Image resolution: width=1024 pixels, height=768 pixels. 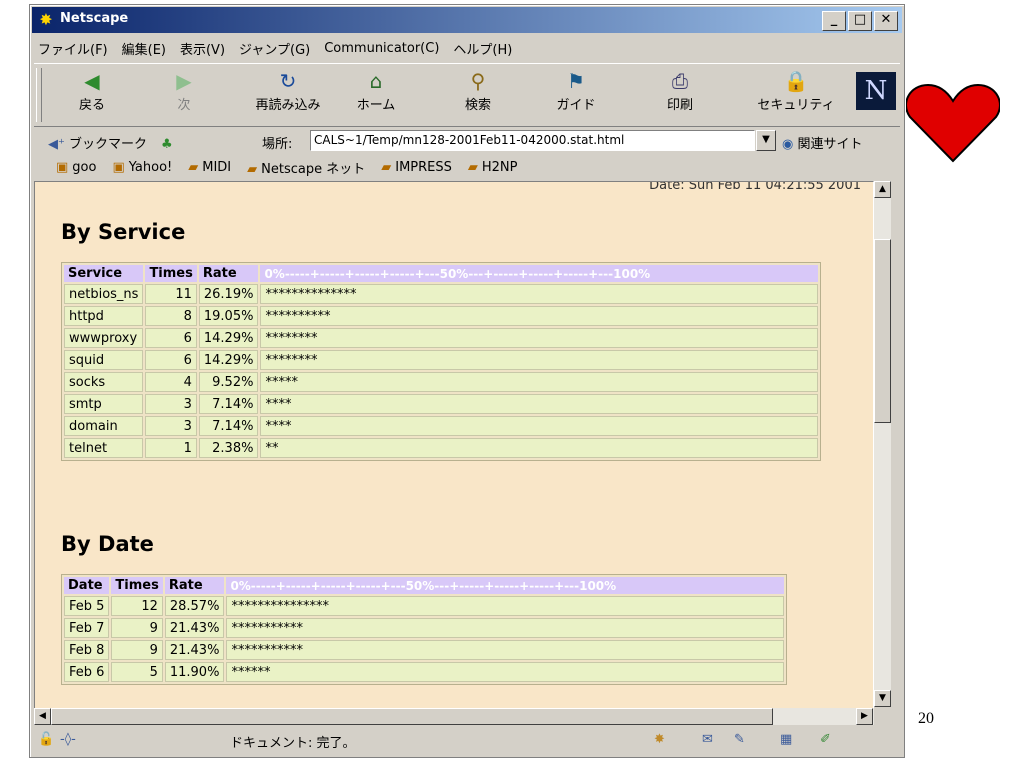 What do you see at coordinates (505, 672) in the screenshot?
I see `rate-bar: ******` at bounding box center [505, 672].